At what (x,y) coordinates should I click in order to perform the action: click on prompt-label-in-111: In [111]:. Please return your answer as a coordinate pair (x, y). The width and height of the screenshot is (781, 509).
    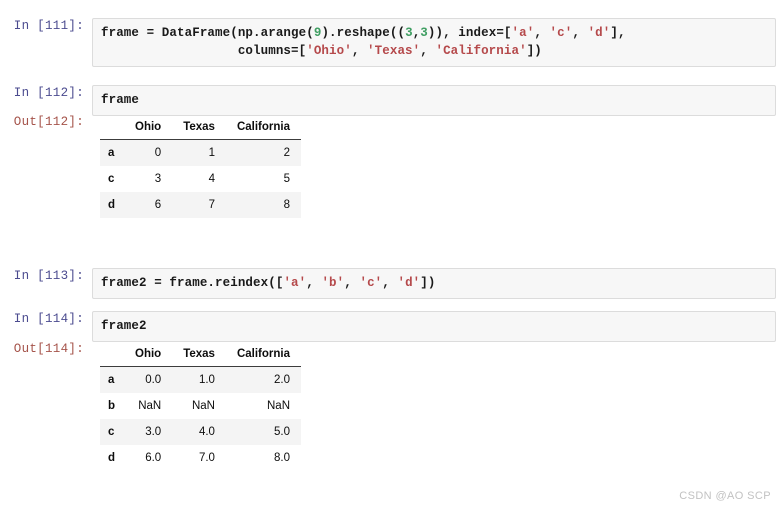
    Looking at the image, I should click on (48, 26).